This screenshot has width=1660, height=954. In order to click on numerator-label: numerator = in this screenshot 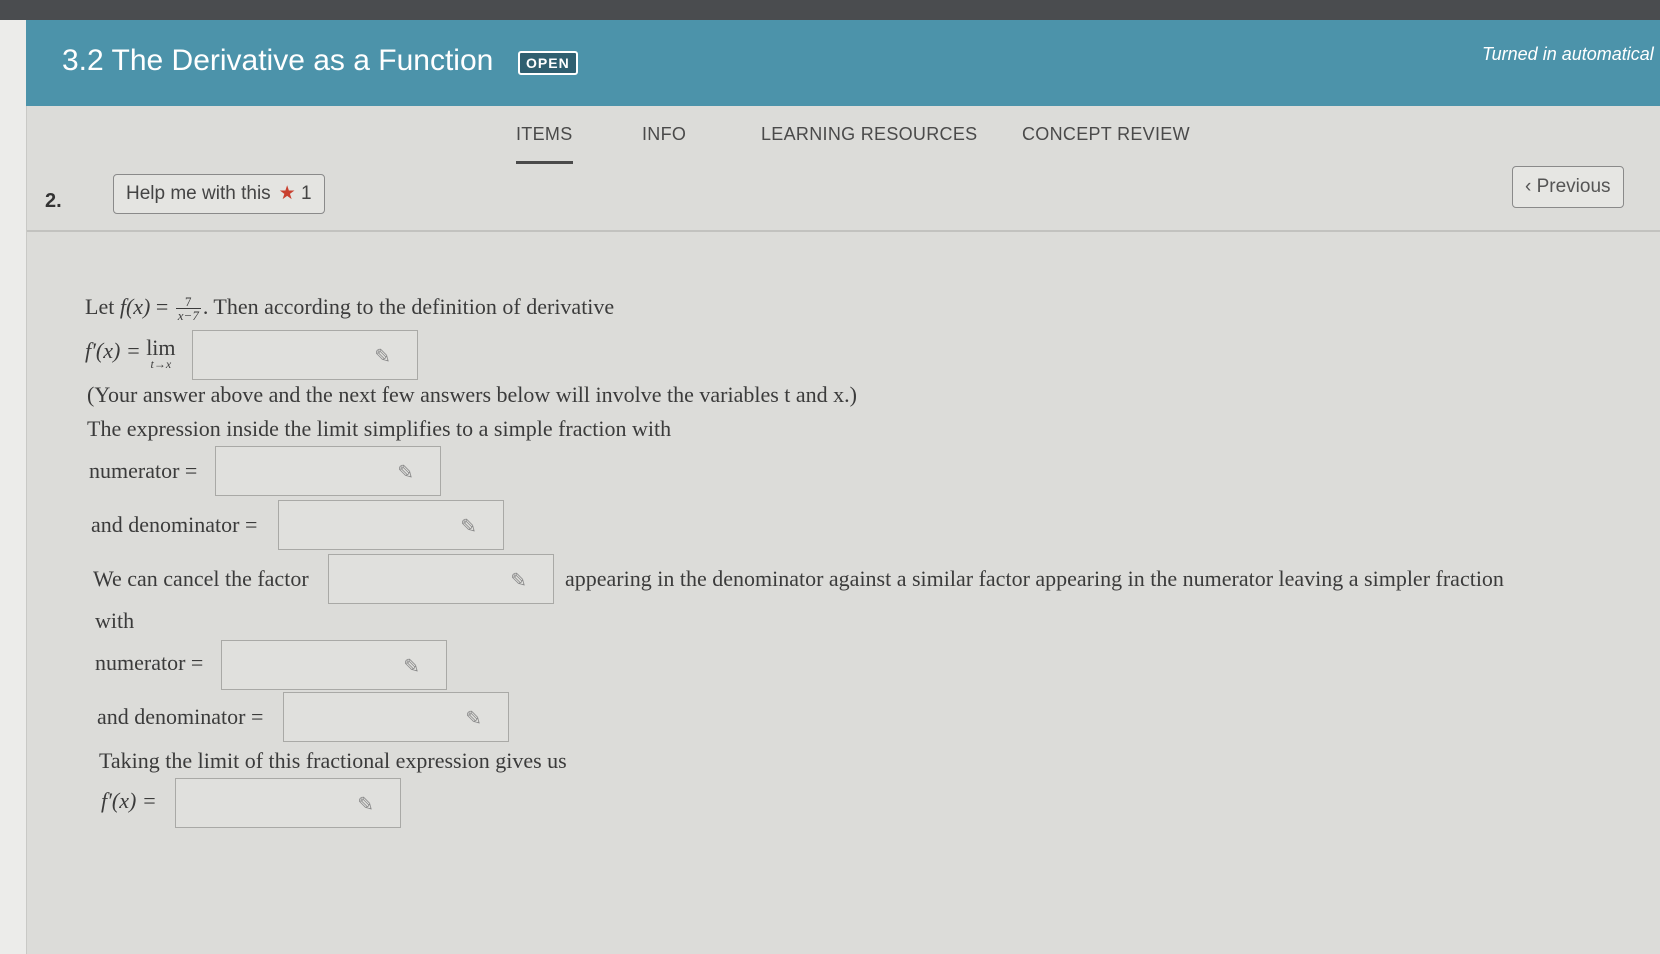, I will do `click(143, 470)`.